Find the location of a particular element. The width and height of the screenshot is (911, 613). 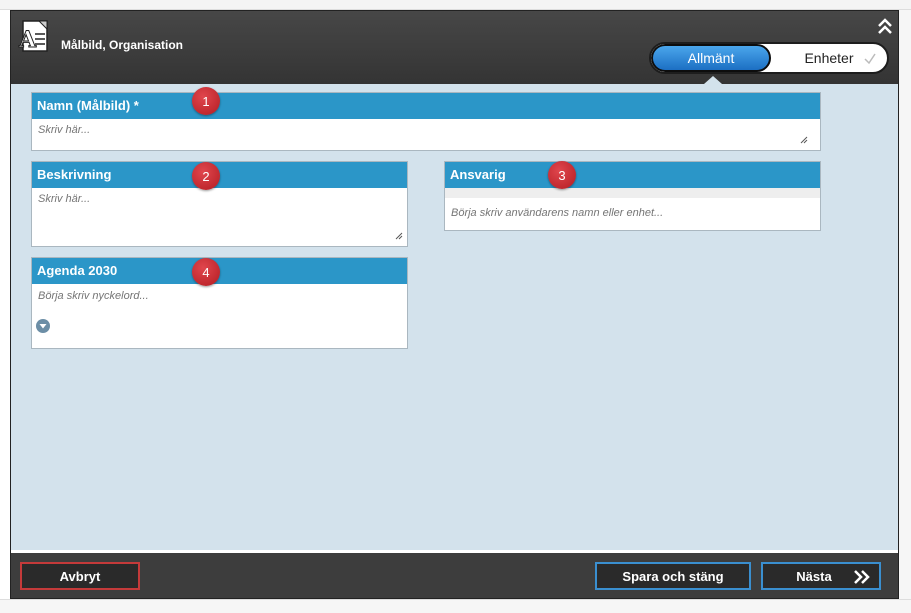

next-button: Nästa is located at coordinates (821, 576).